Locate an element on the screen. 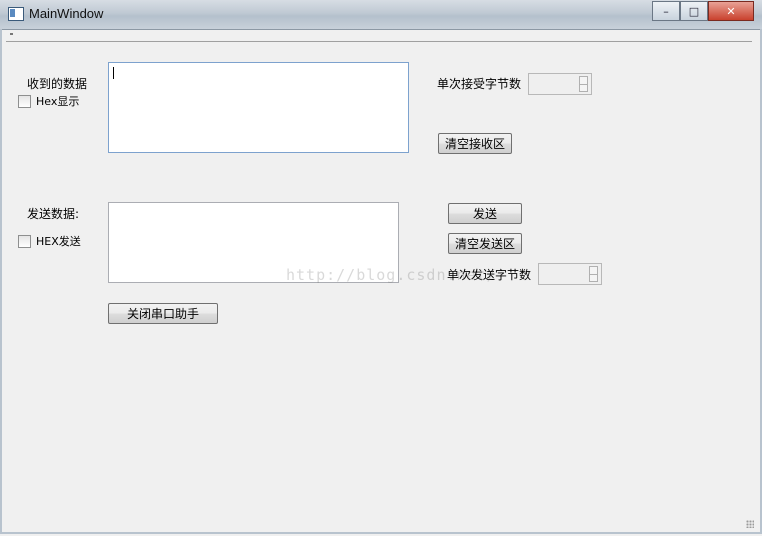 The height and width of the screenshot is (536, 762). receive-text-area is located at coordinates (258, 107).